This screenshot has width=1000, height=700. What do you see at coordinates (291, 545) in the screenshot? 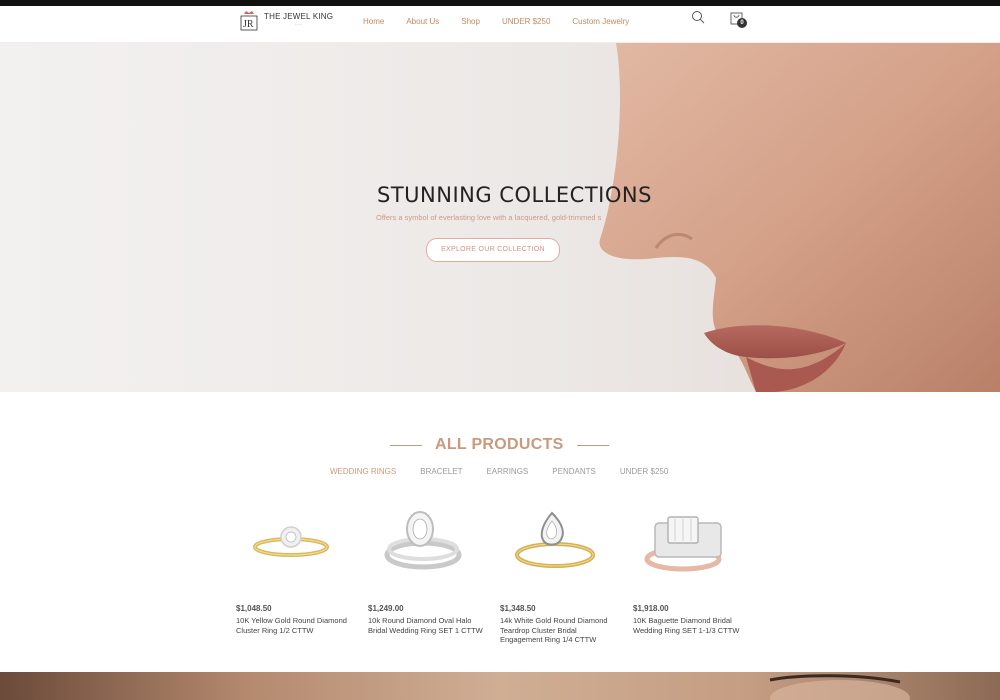
I see `product-image-yellow-gold-ring` at bounding box center [291, 545].